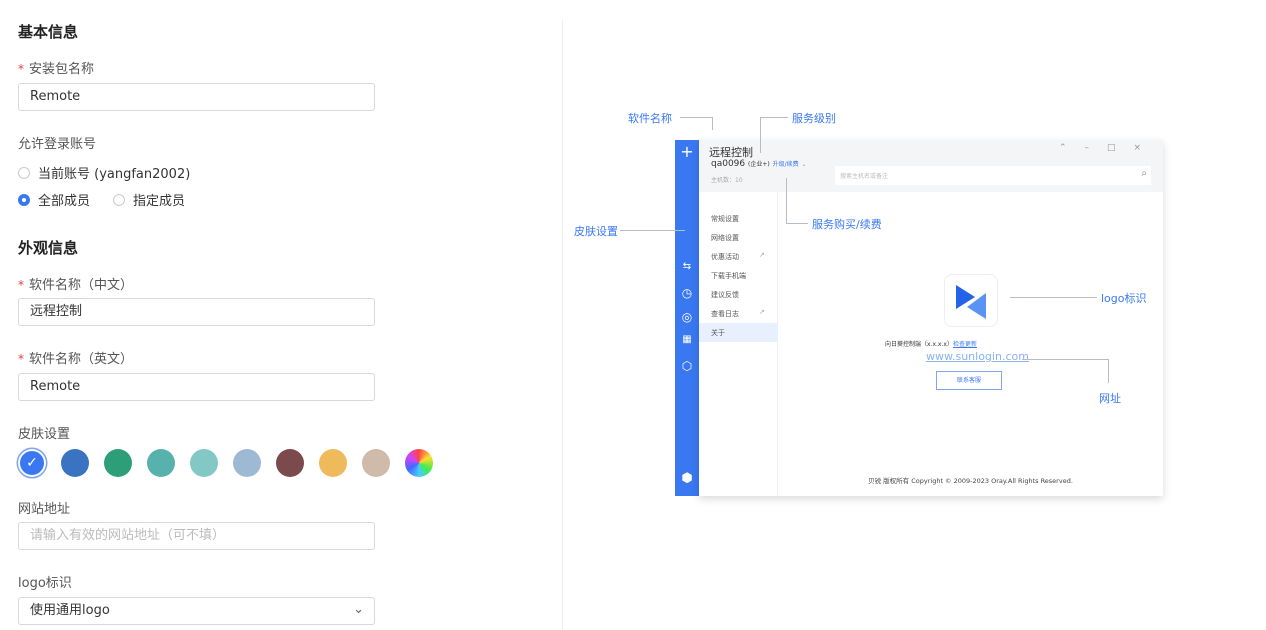 The image size is (1266, 630). Describe the element at coordinates (196, 312) in the screenshot. I see `name-cn-input: 远程控制` at that location.